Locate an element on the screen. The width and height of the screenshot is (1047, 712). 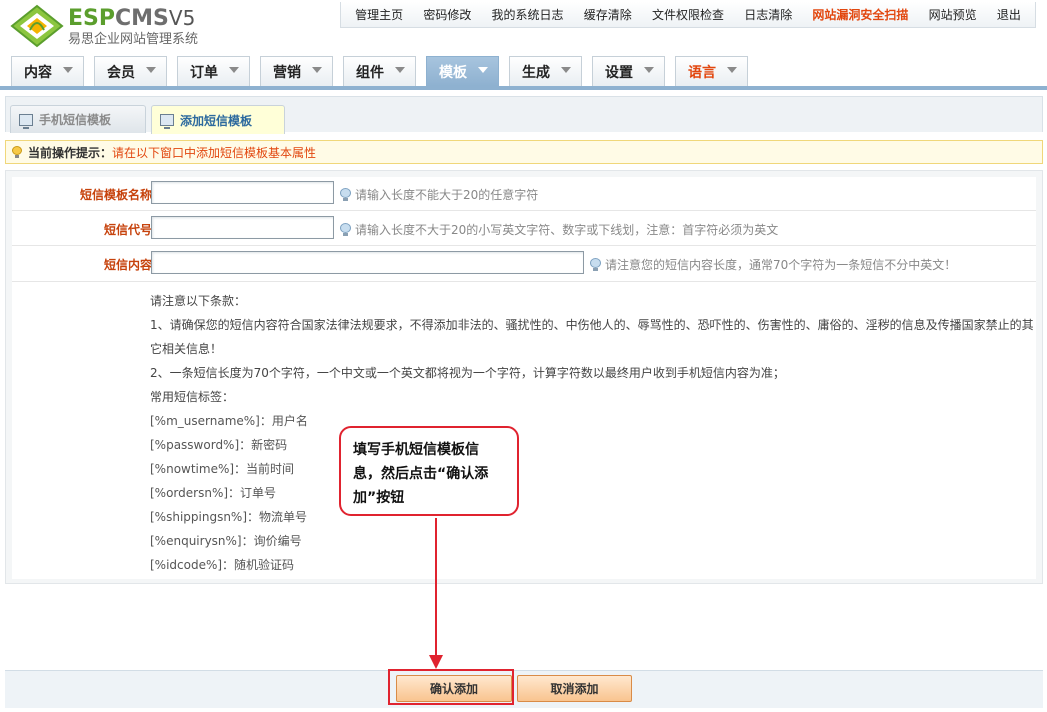
operation-tip-bar: 当前操作提示： 请在以下窗口中添加短信模板基本属性 is located at coordinates (524, 152).